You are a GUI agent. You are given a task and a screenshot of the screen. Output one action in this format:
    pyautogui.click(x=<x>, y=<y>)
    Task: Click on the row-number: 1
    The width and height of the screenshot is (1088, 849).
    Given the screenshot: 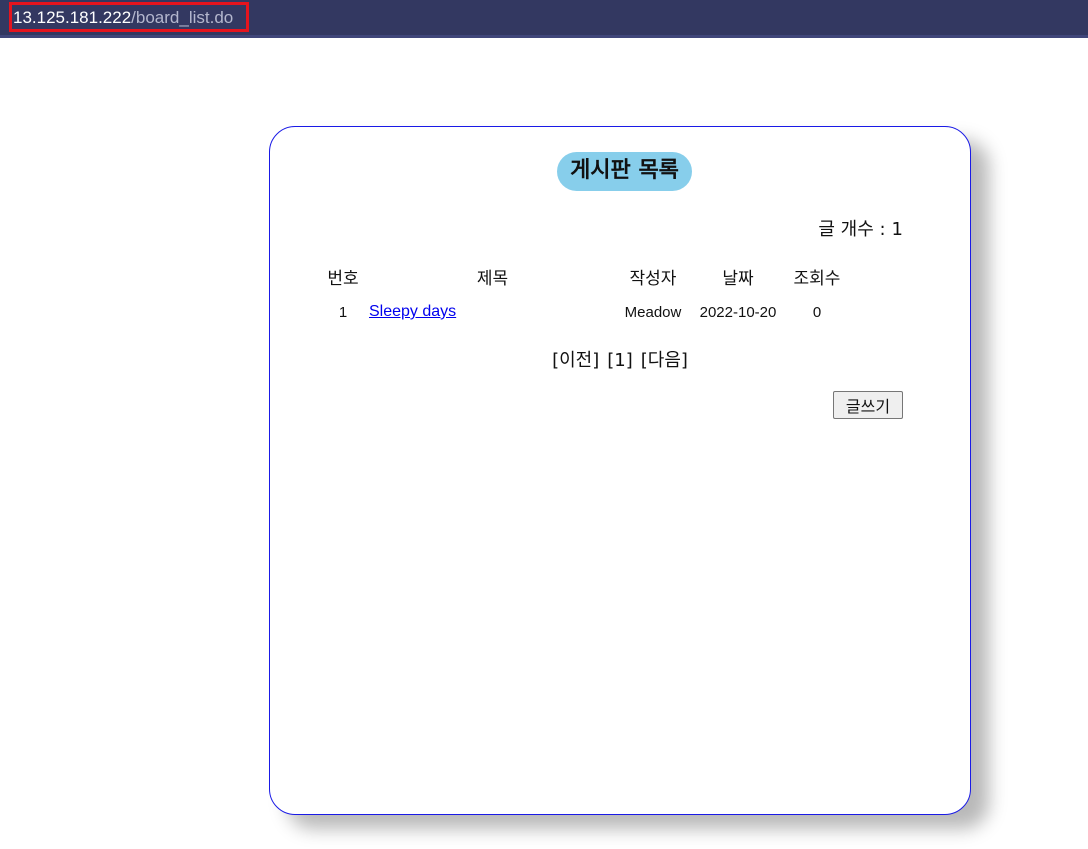 What is the action you would take?
    pyautogui.click(x=343, y=312)
    